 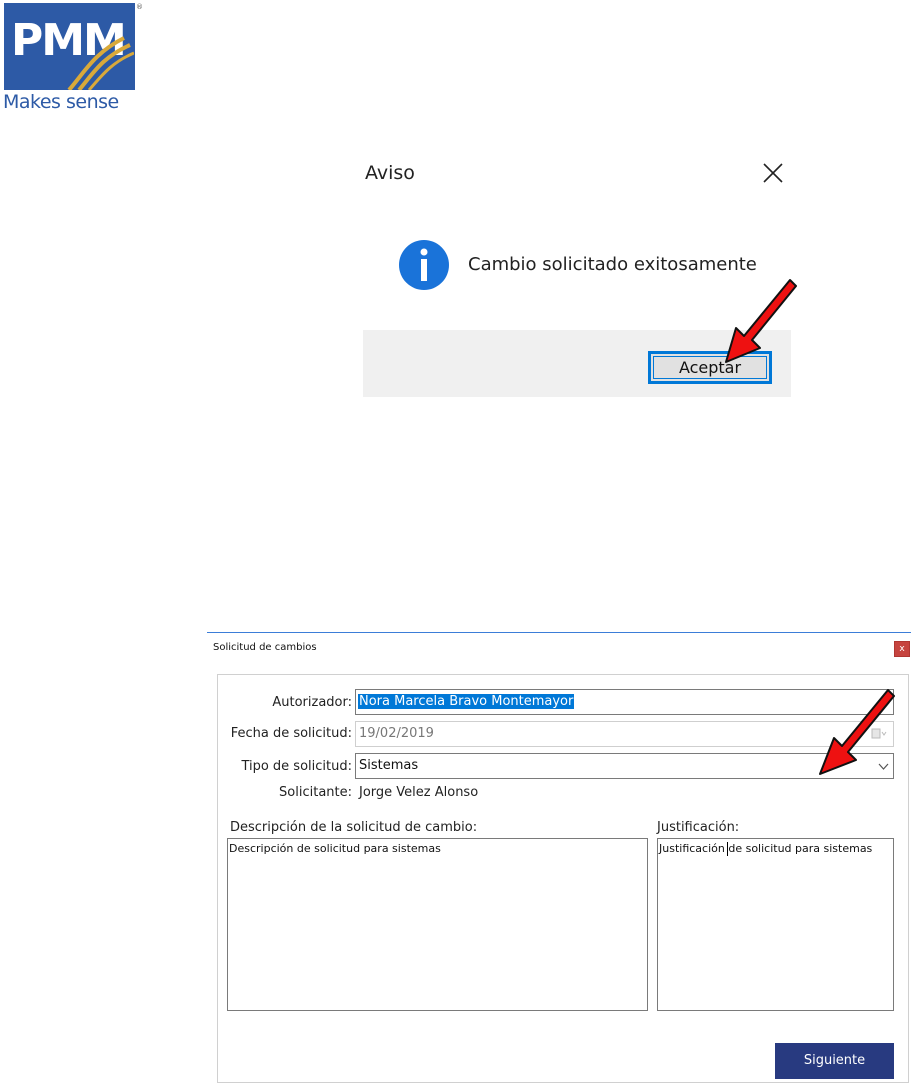 What do you see at coordinates (834, 1061) in the screenshot?
I see `siguiente-button: Siguiente` at bounding box center [834, 1061].